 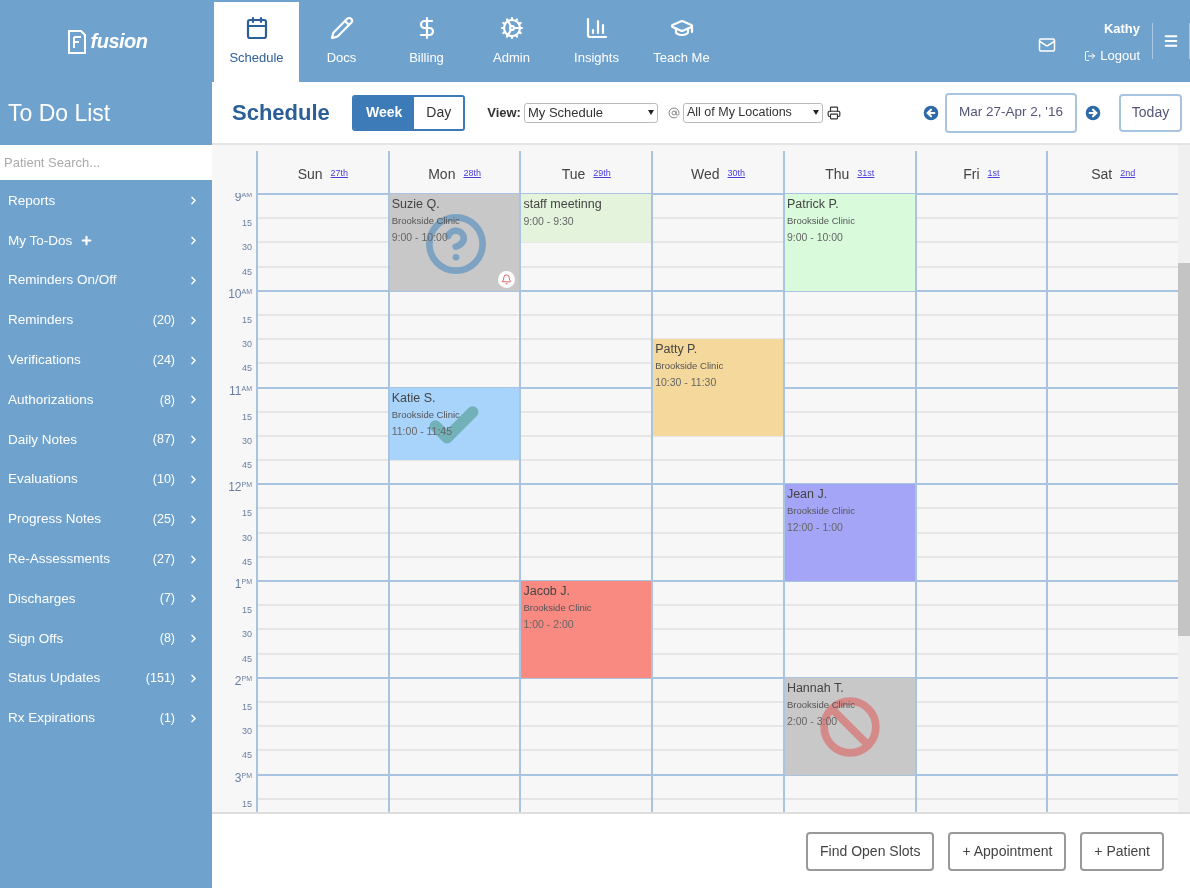 I want to click on date-link: 30th, so click(x=736, y=173).